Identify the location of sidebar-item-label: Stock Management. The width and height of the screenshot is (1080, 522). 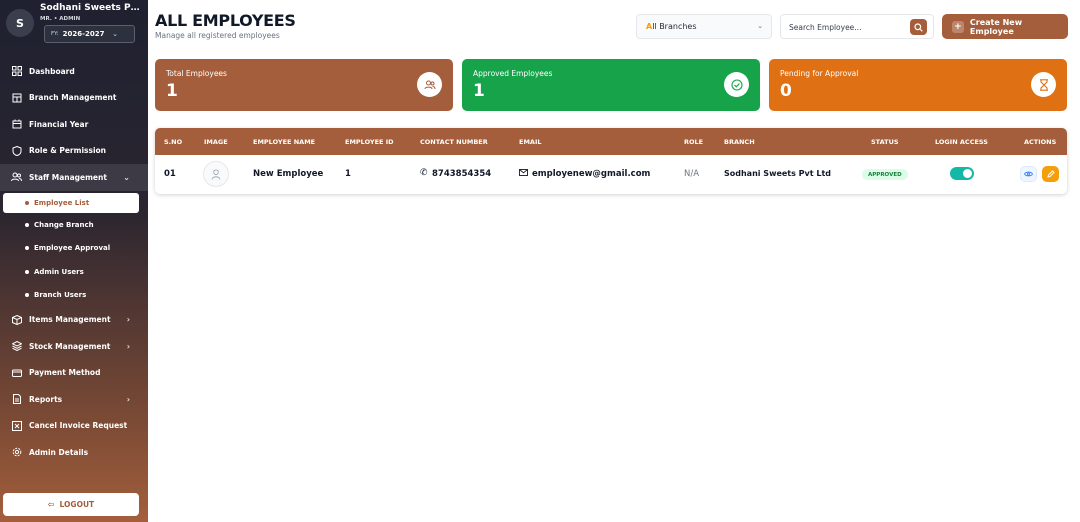
(70, 346).